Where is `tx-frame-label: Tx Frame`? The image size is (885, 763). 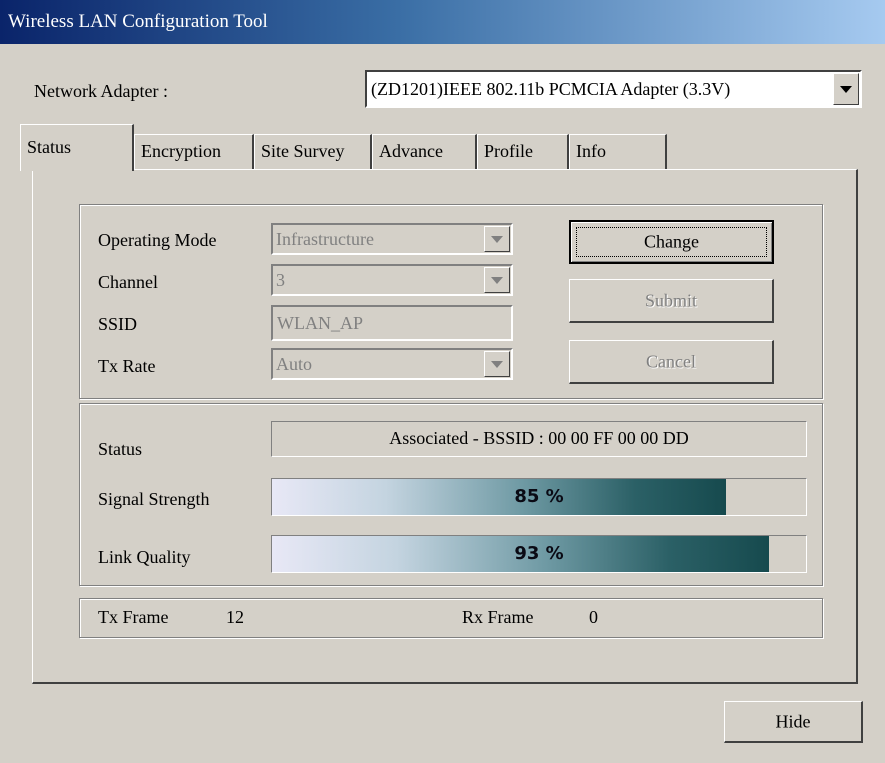
tx-frame-label: Tx Frame is located at coordinates (133, 617).